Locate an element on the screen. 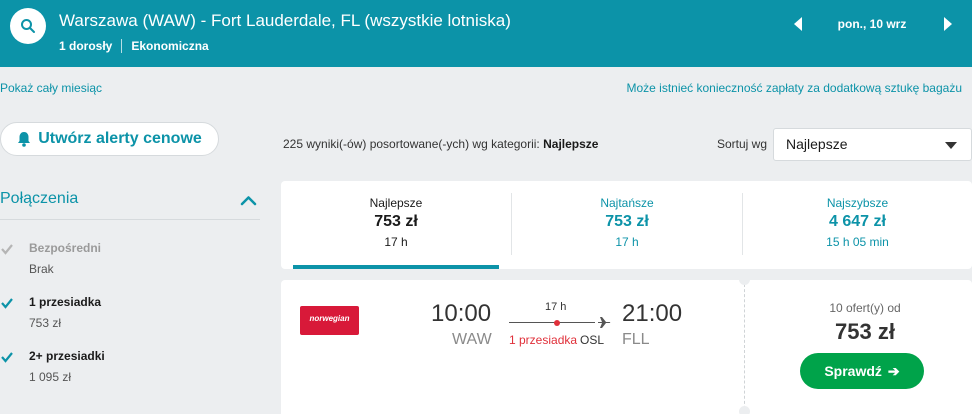 This screenshot has height=414, width=972. filter-price: 1 095 zł is located at coordinates (50, 377).